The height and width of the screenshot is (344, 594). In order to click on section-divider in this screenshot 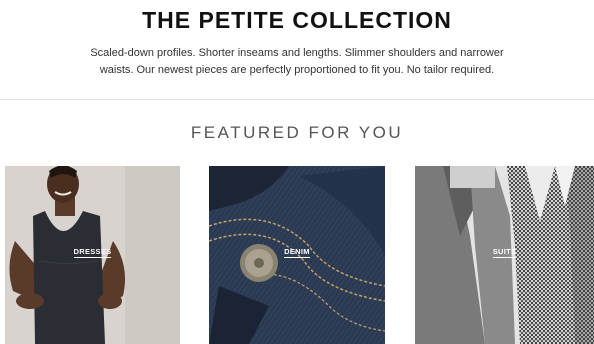, I will do `click(297, 99)`.